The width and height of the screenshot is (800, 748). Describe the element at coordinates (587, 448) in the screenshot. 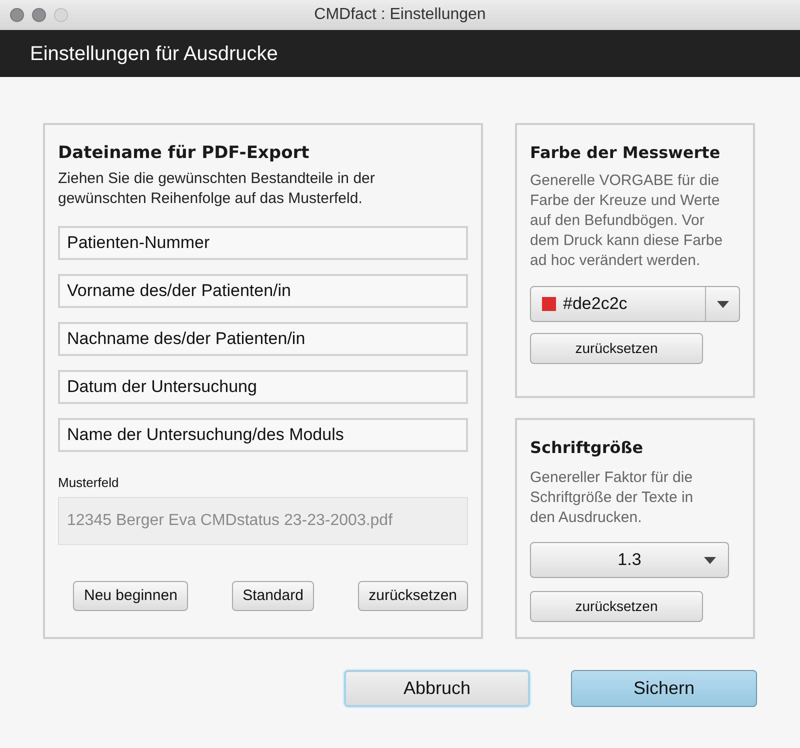

I see `panel-title: Schriftgröße` at that location.